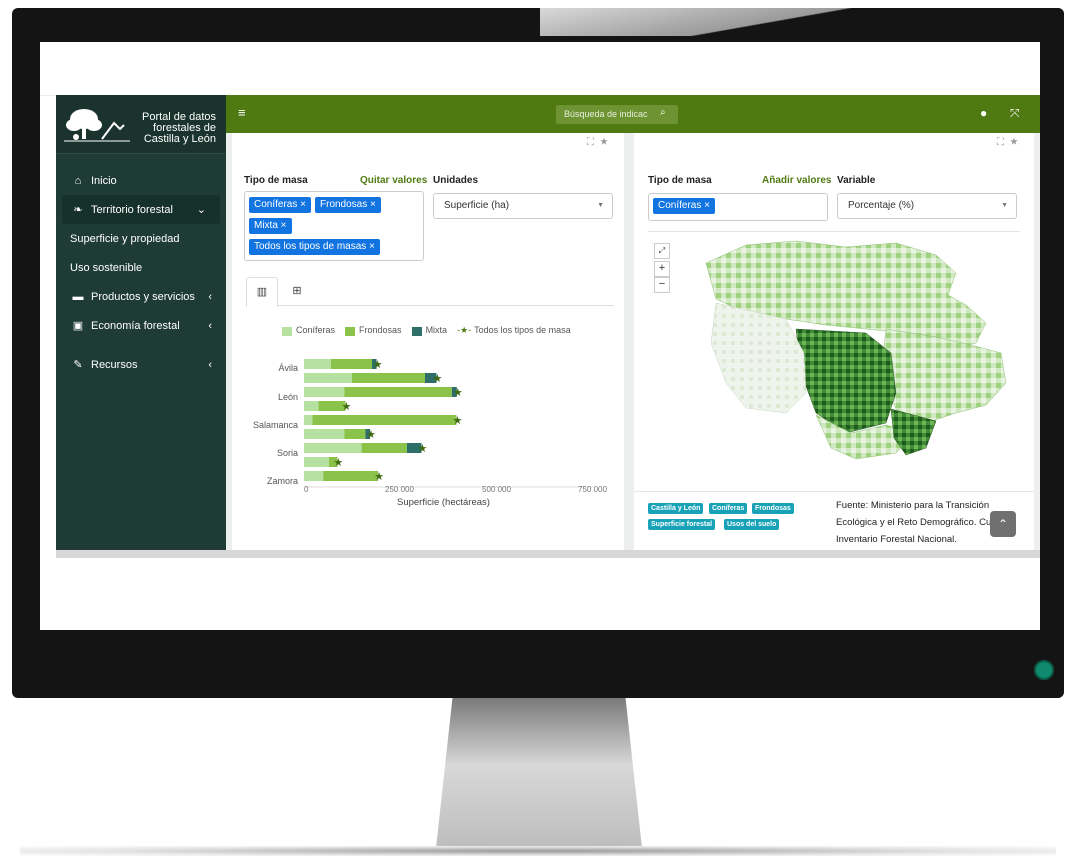  What do you see at coordinates (275, 425) in the screenshot?
I see `y-tick-salamanca: Salamanca` at bounding box center [275, 425].